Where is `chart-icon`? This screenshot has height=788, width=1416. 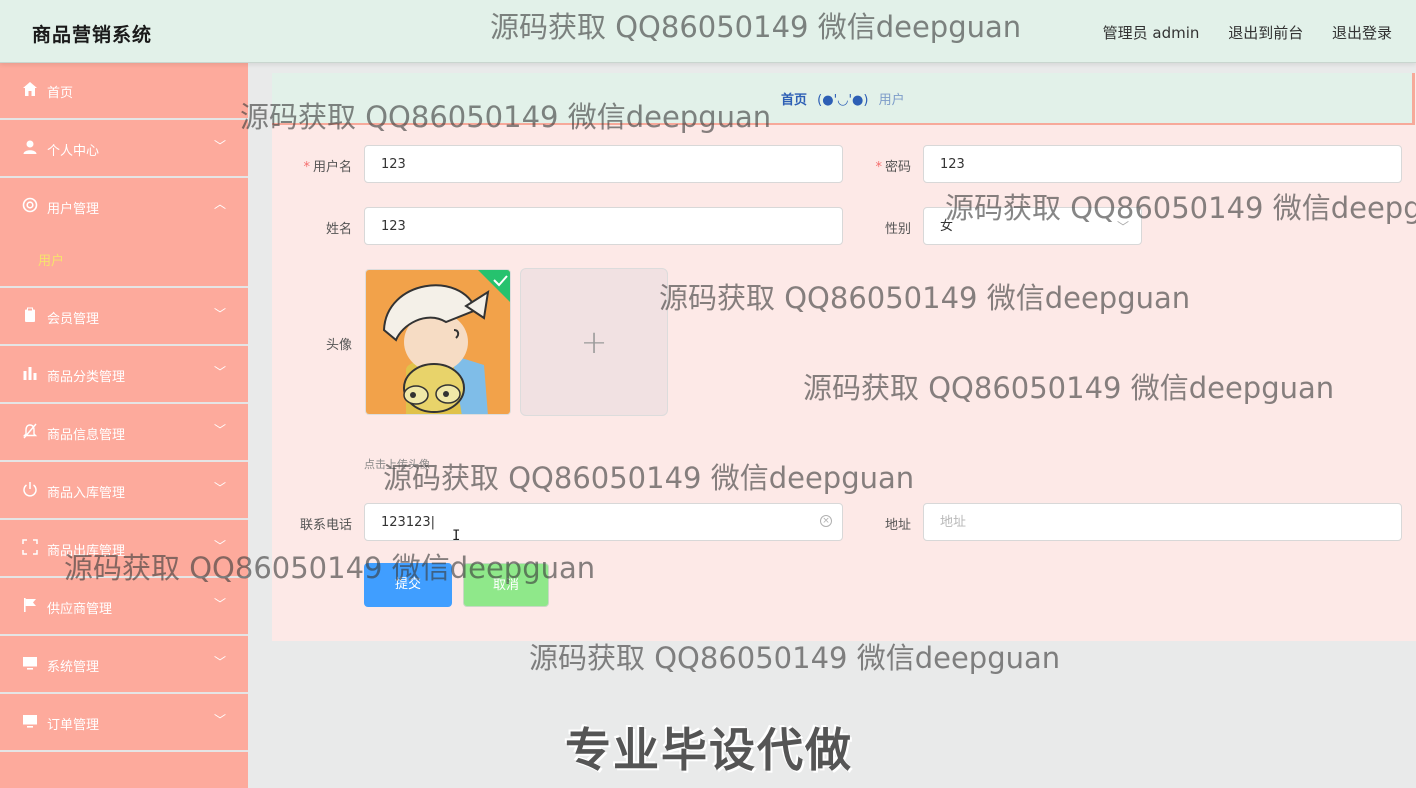 chart-icon is located at coordinates (30, 373).